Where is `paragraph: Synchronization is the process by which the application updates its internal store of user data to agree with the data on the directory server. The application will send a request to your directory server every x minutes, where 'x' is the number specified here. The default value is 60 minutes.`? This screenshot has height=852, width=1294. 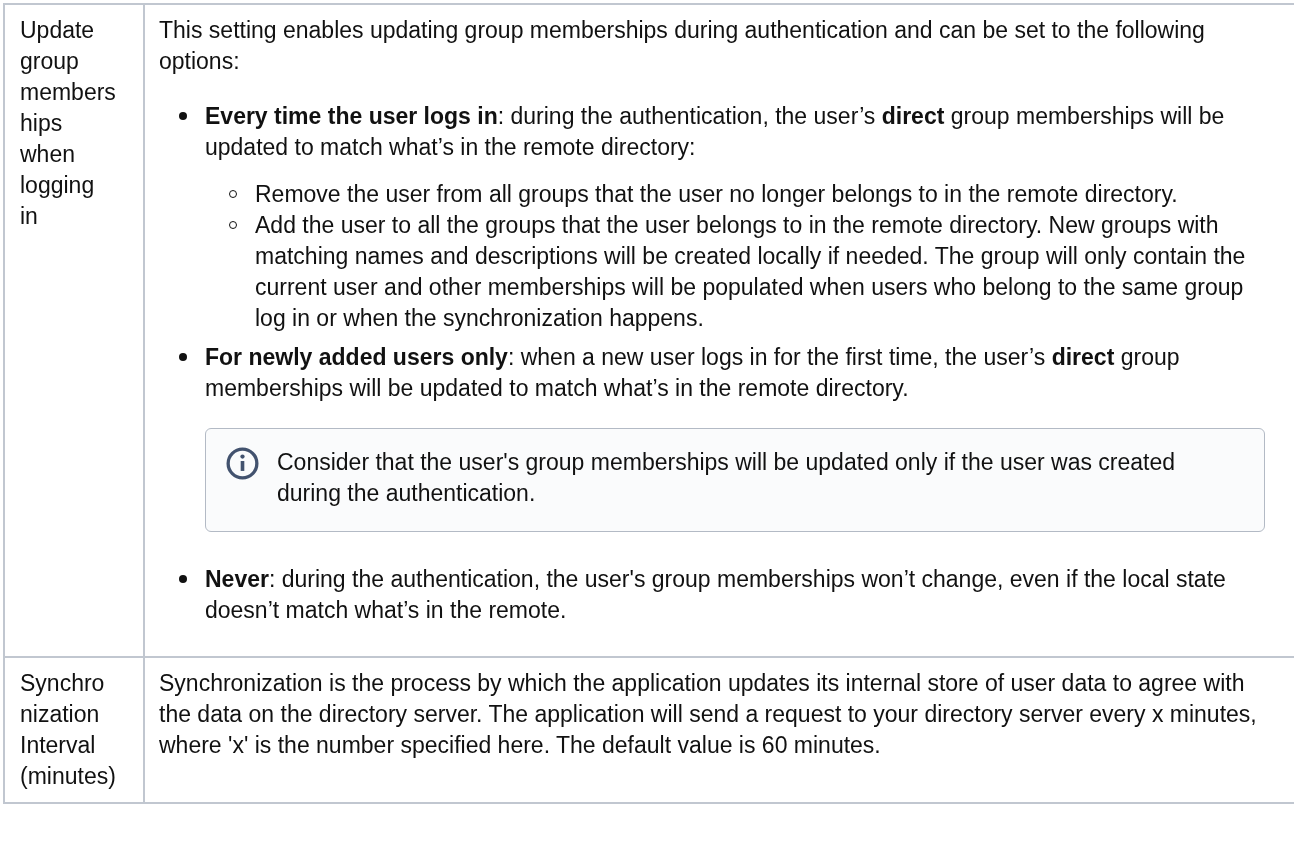 paragraph: Synchronization is the process by which the application updates its internal store of user data to agree with the data on the directory server. The application will send a request to your directory server every x minutes, where 'x' is the number specified here. The default value is 60 minutes. is located at coordinates (708, 714).